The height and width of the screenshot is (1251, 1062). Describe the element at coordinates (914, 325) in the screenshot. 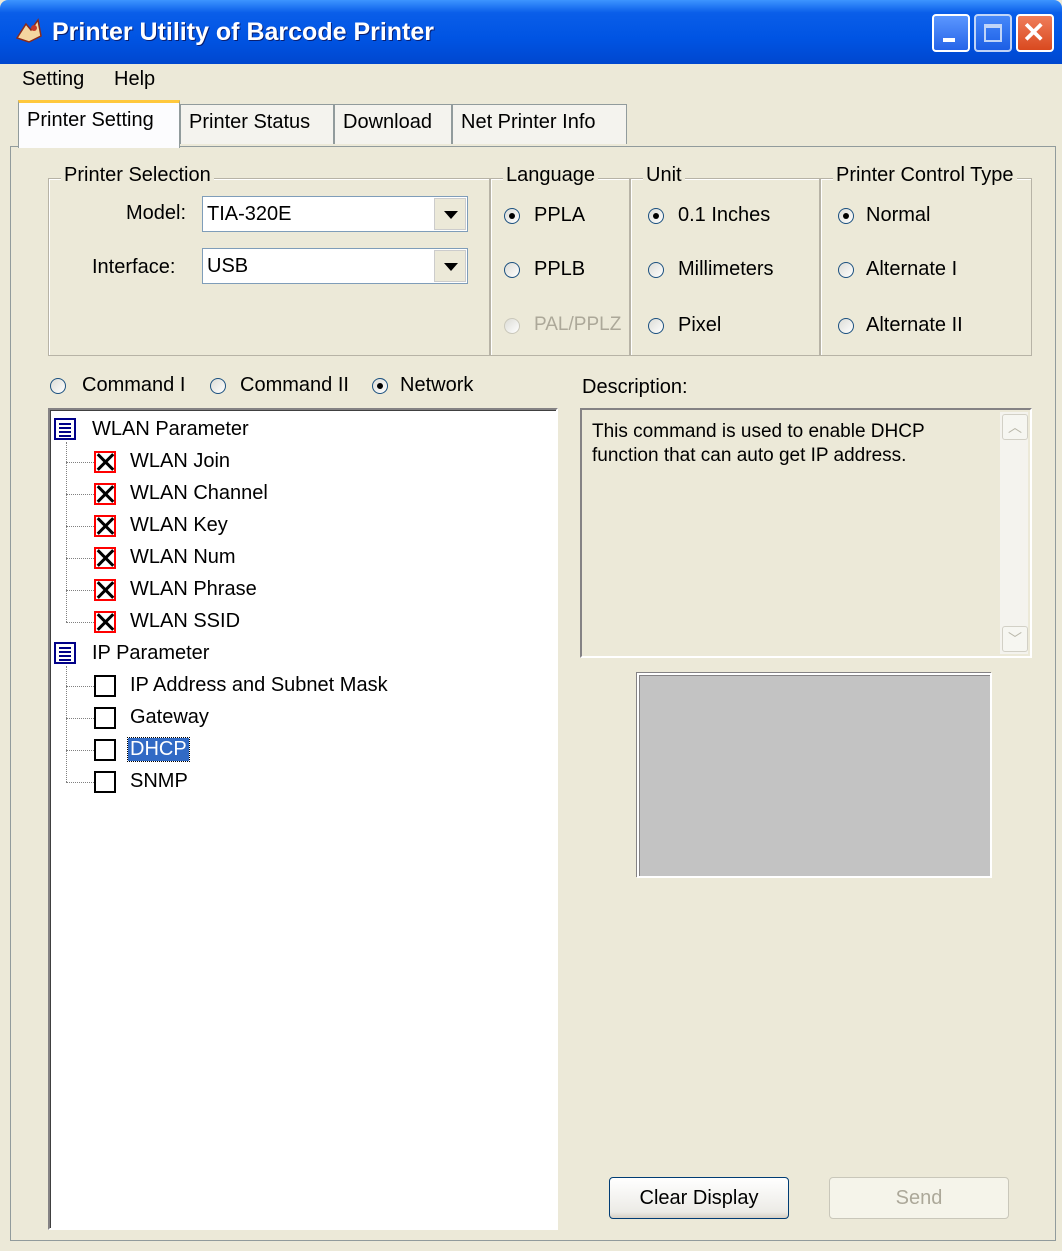

I see `alternate-ii-label: Alternate II` at that location.